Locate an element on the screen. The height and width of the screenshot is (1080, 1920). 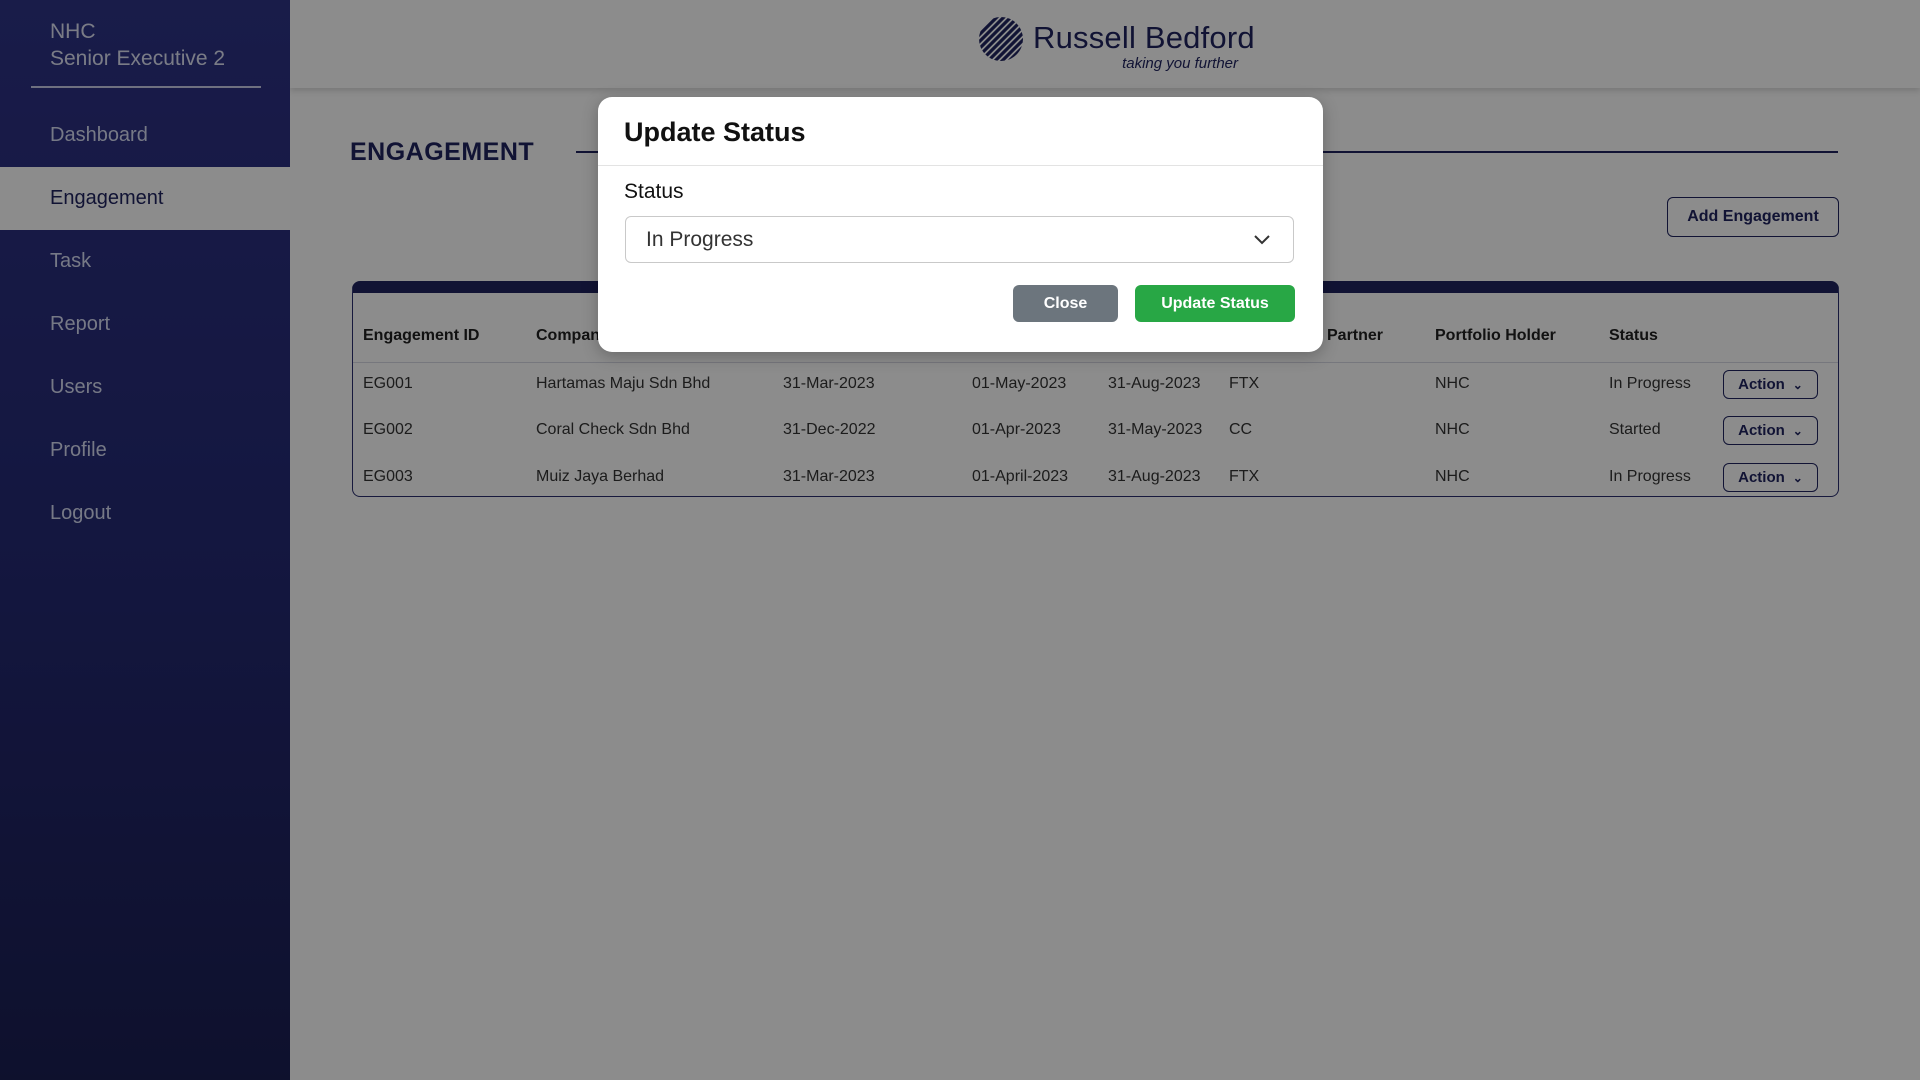
status-field-label: Status is located at coordinates (654, 191).